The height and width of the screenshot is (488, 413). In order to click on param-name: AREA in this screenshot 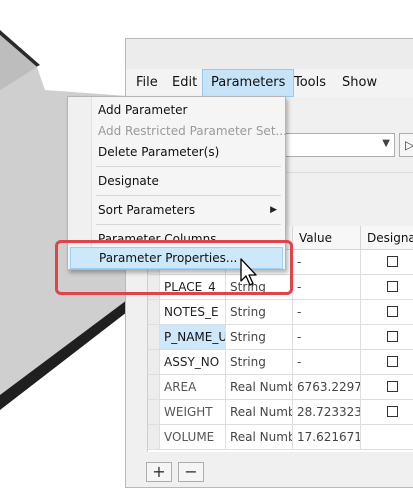, I will do `click(193, 387)`.